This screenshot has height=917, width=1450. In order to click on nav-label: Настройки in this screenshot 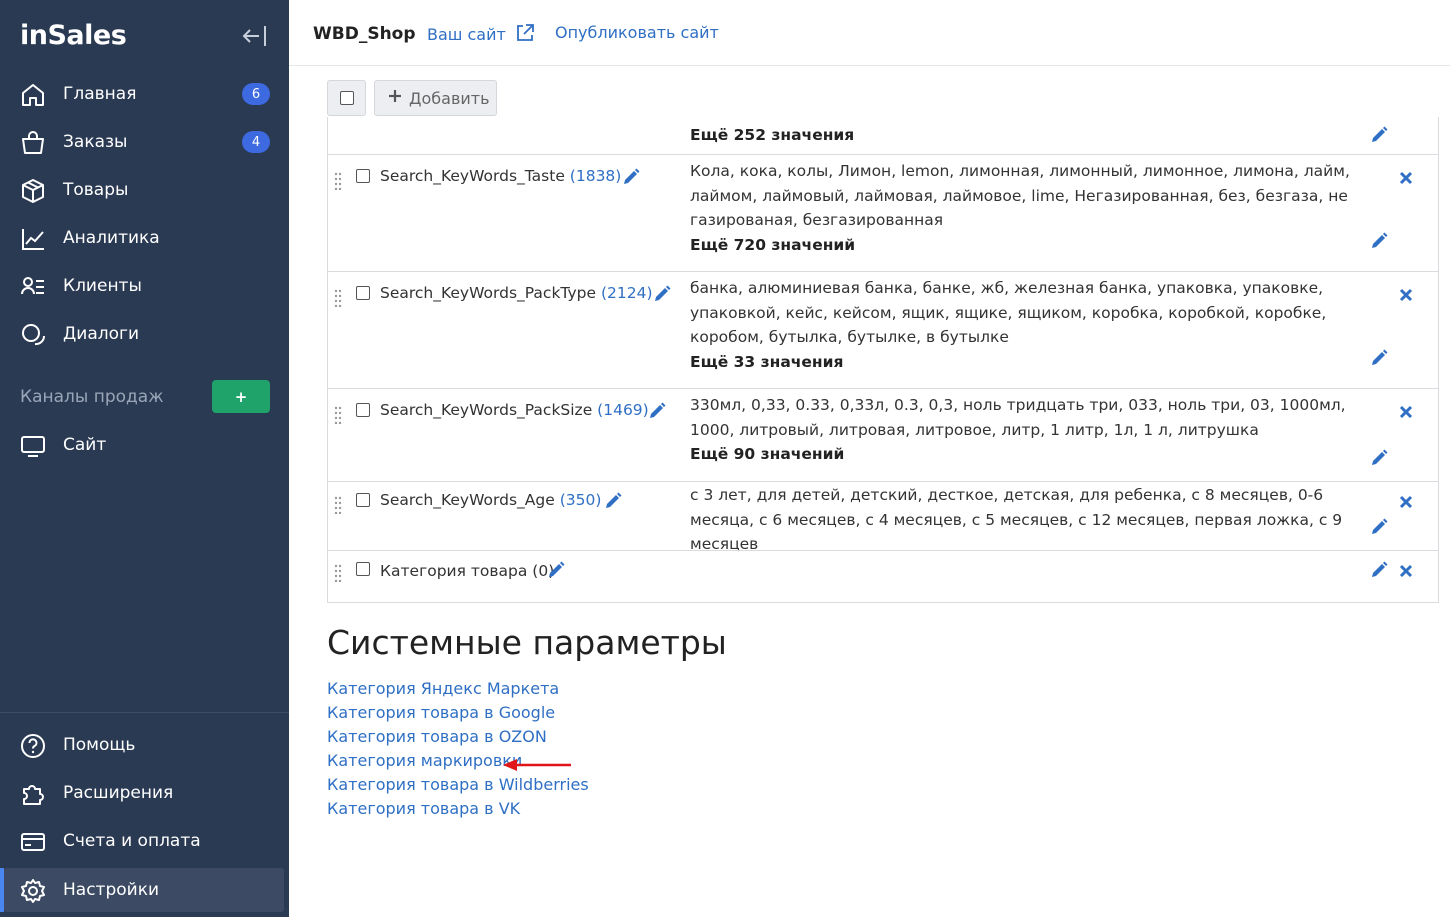, I will do `click(111, 890)`.